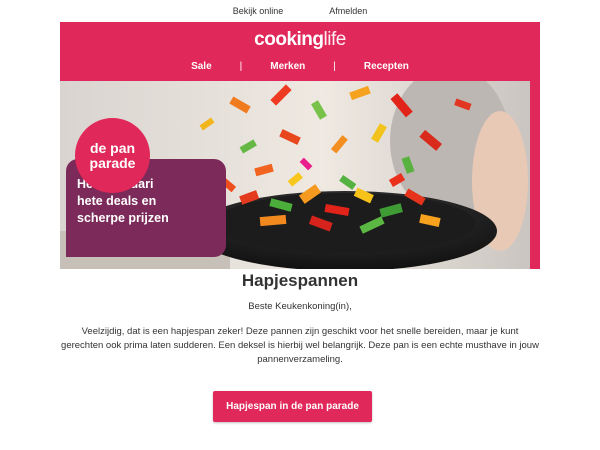  Describe the element at coordinates (348, 11) in the screenshot. I see `unsubscribe-link: Afmelden` at that location.